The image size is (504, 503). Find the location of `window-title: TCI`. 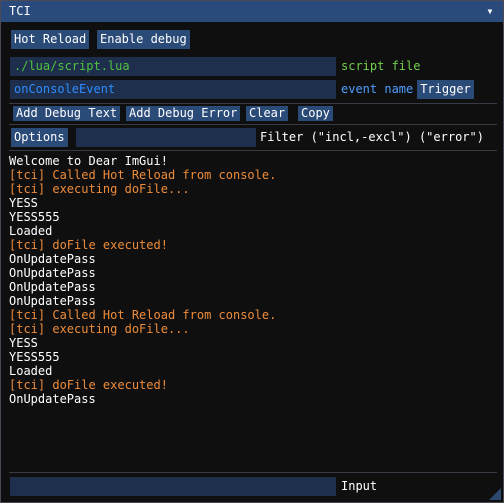

window-title: TCI is located at coordinates (20, 11).